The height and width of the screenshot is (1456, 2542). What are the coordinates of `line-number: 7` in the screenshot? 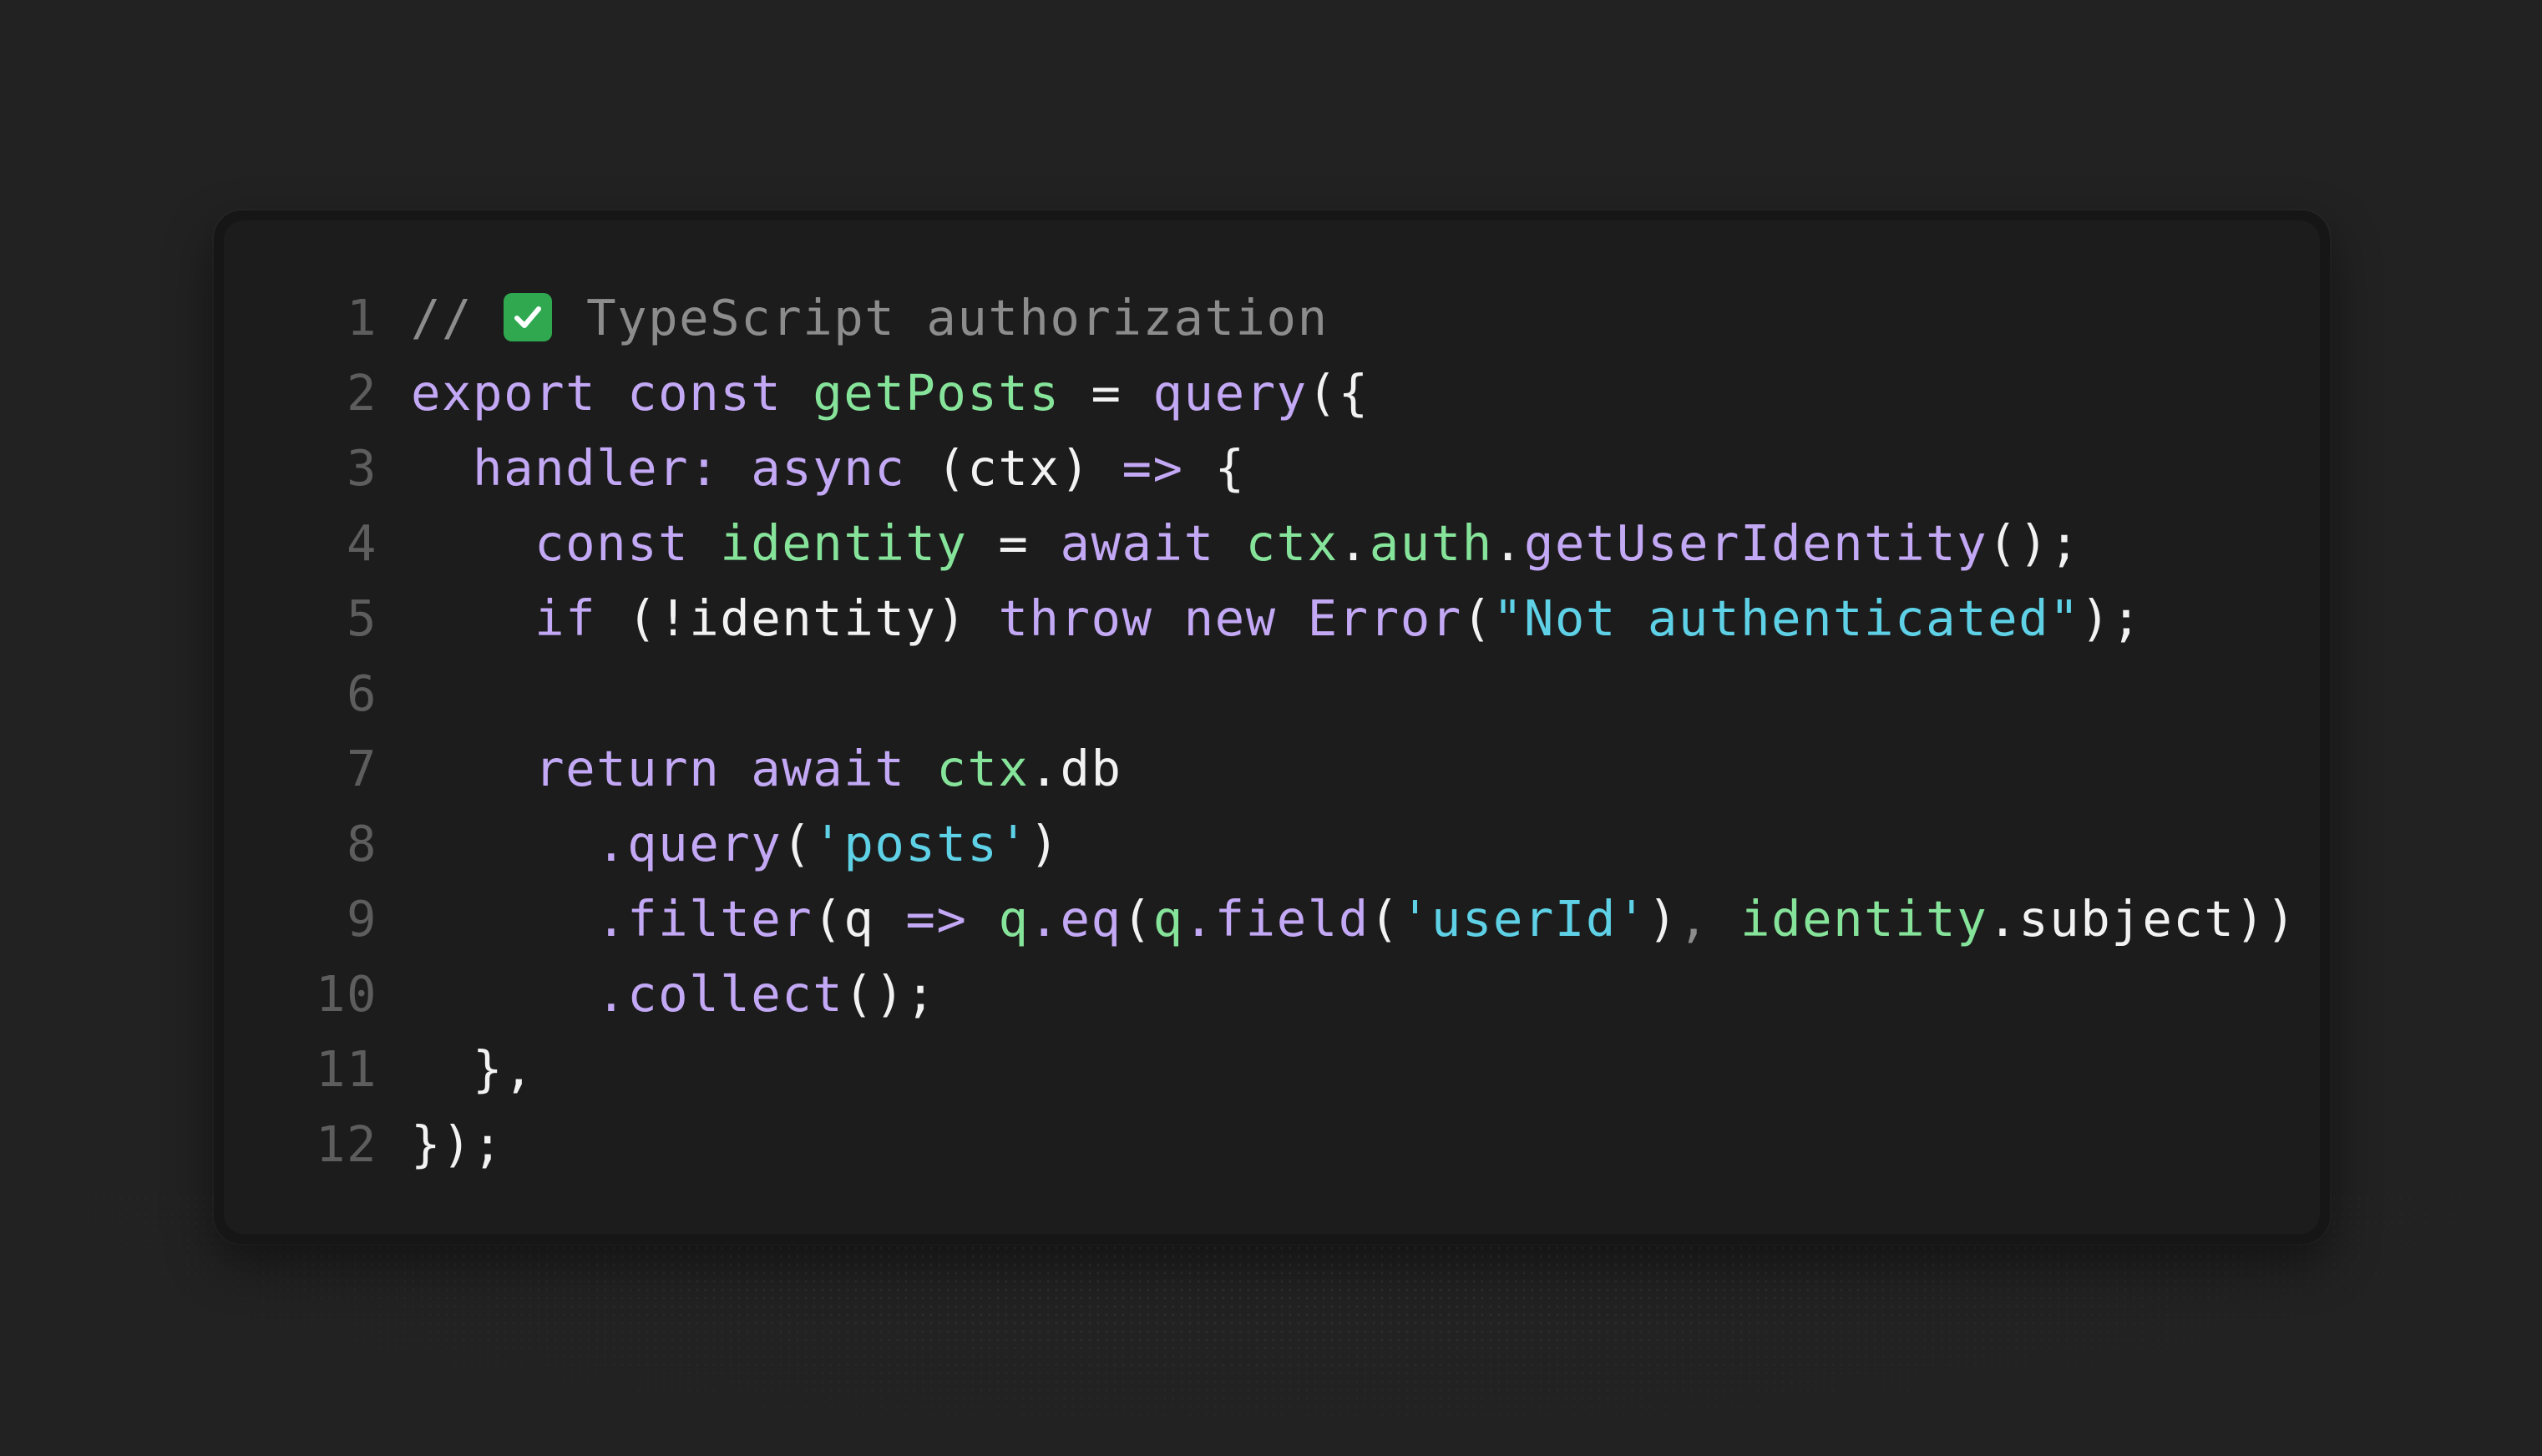 It's located at (361, 768).